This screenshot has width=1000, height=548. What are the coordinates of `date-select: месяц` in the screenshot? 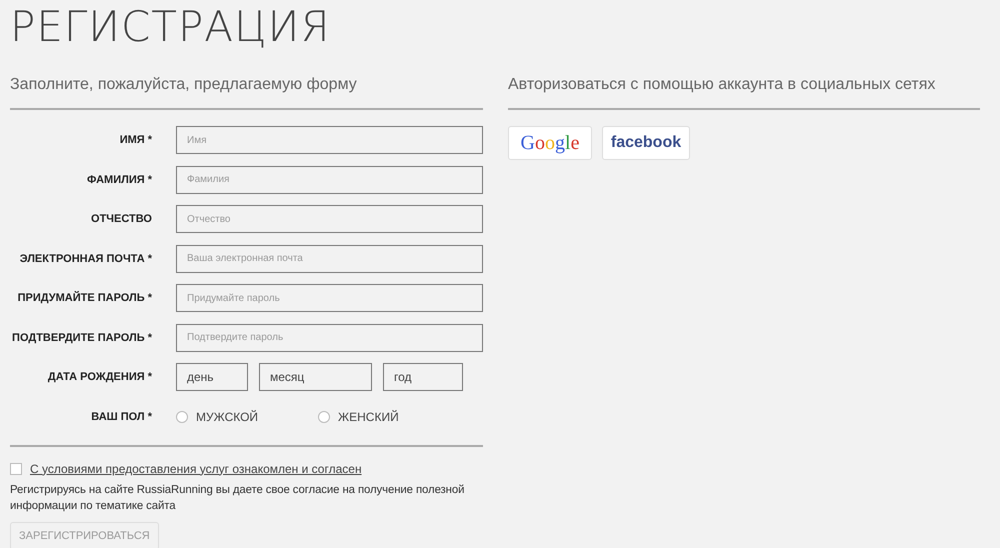 It's located at (315, 377).